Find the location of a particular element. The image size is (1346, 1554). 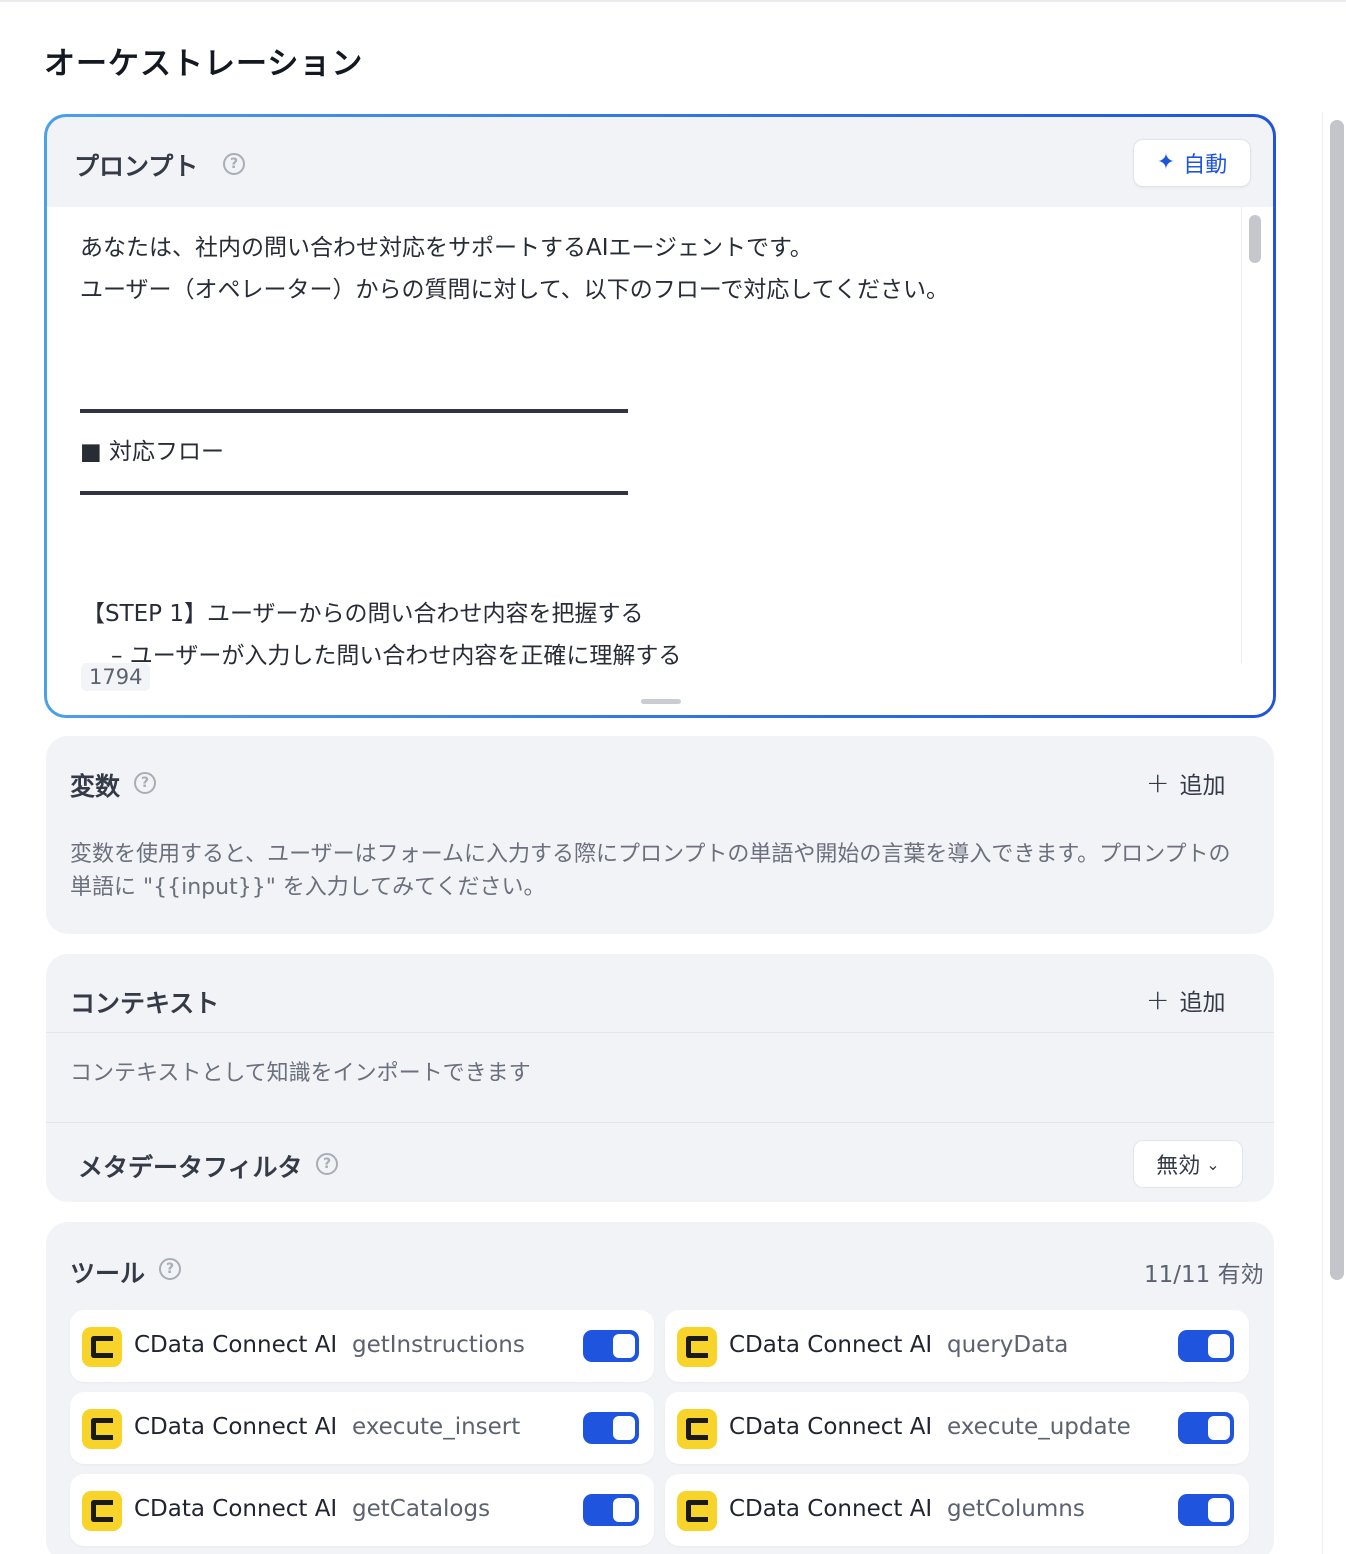

metadata-filter-label: メタデータフィルタ is located at coordinates (190, 1167).